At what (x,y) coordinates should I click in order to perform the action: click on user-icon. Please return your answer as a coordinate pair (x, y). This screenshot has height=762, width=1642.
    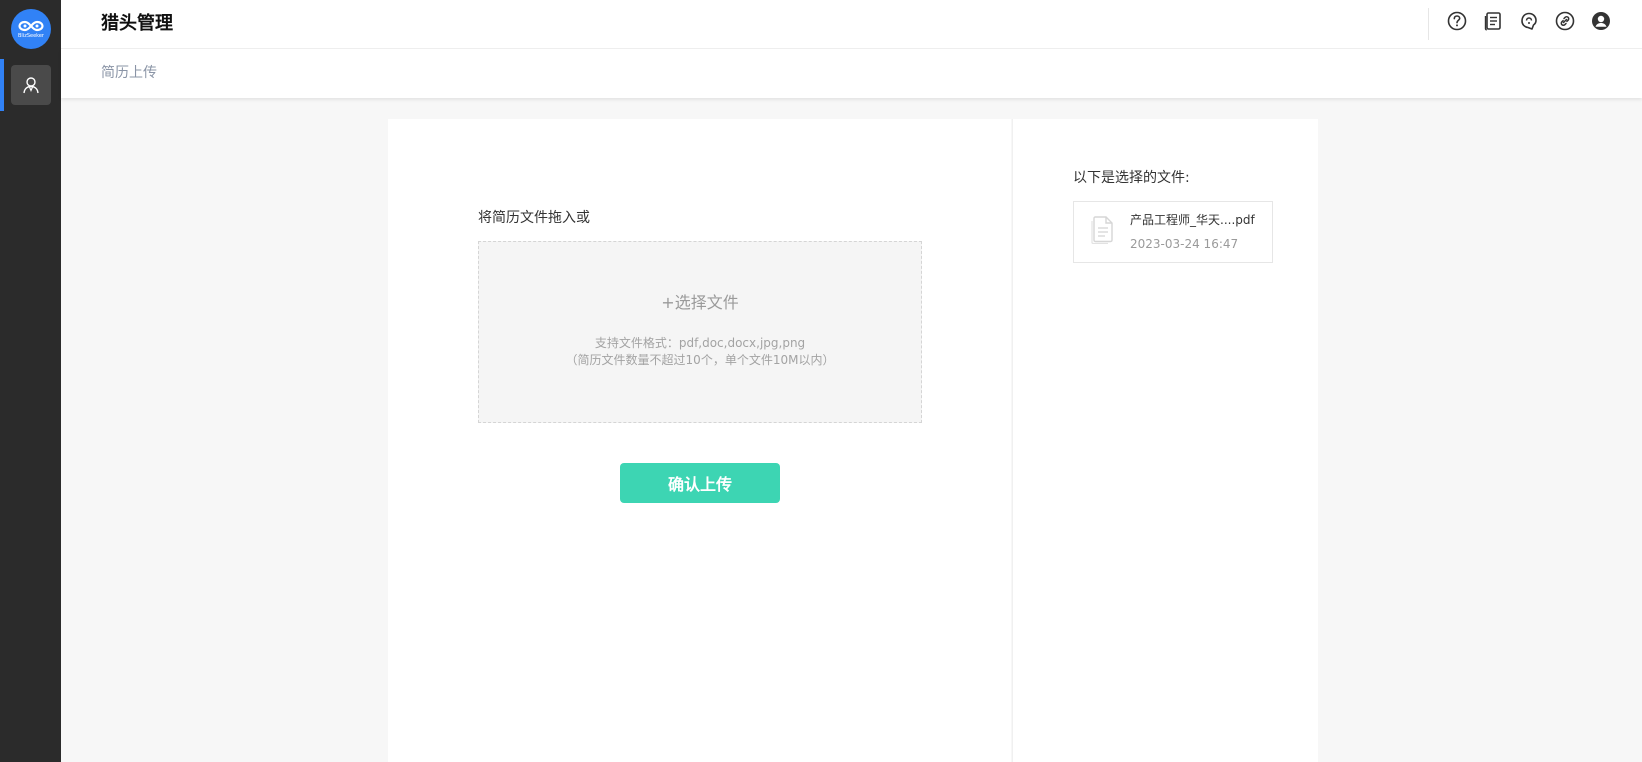
    Looking at the image, I should click on (1601, 21).